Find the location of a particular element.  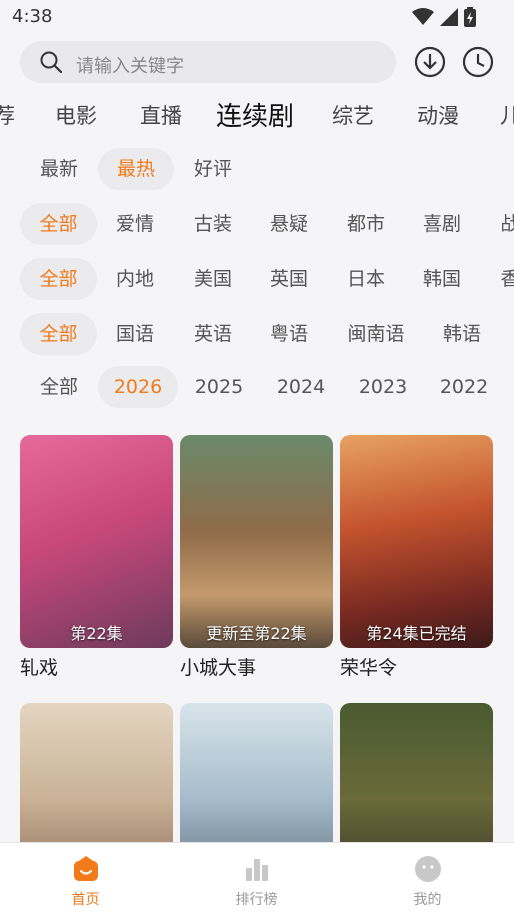

language-chip-english: 英语 is located at coordinates (213, 334).